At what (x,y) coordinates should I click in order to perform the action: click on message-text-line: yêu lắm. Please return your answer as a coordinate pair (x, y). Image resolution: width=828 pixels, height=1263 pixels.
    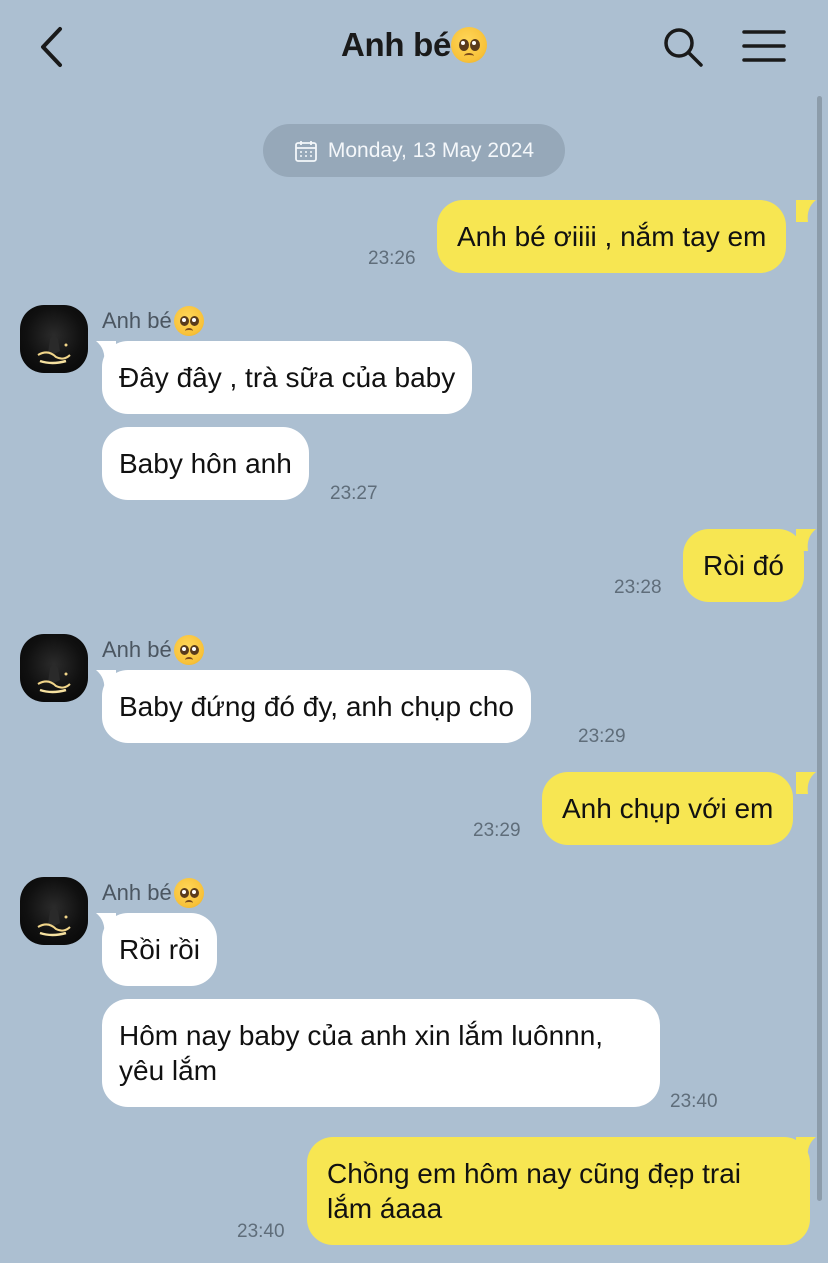
    Looking at the image, I should click on (168, 1070).